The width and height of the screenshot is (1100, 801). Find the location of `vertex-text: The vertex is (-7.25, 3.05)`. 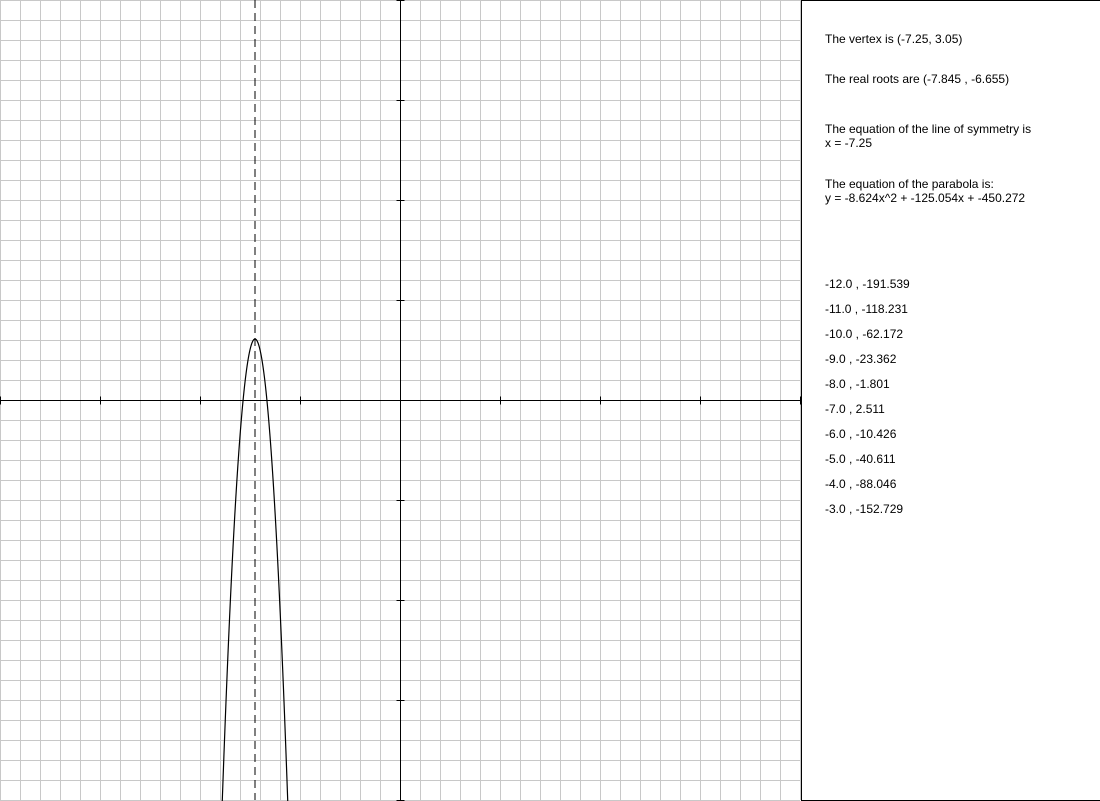

vertex-text: The vertex is (-7.25, 3.05) is located at coordinates (894, 39).